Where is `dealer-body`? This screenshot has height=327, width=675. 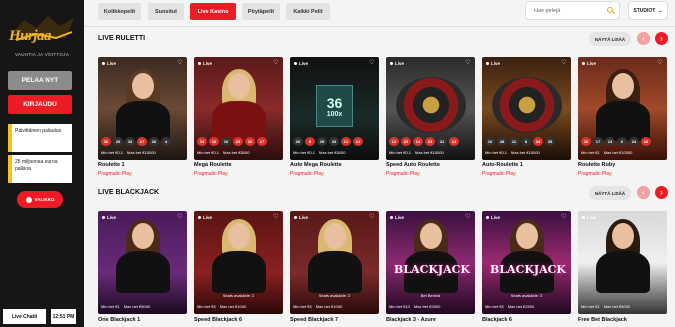 dealer-body is located at coordinates (623, 121).